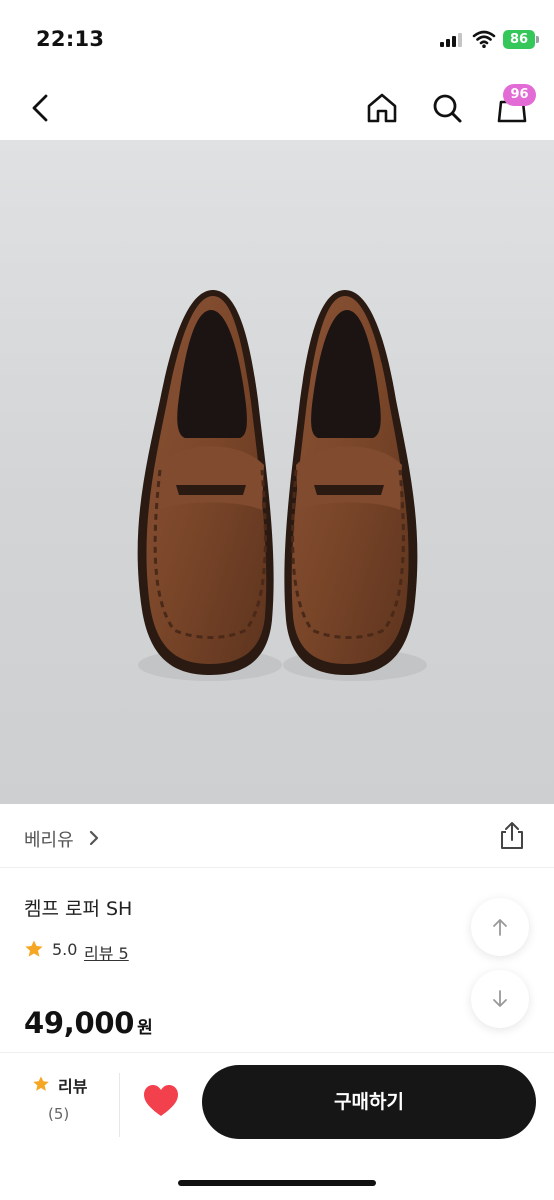 The width and height of the screenshot is (554, 1200). Describe the element at coordinates (145, 1028) in the screenshot. I see `currency: 원` at that location.